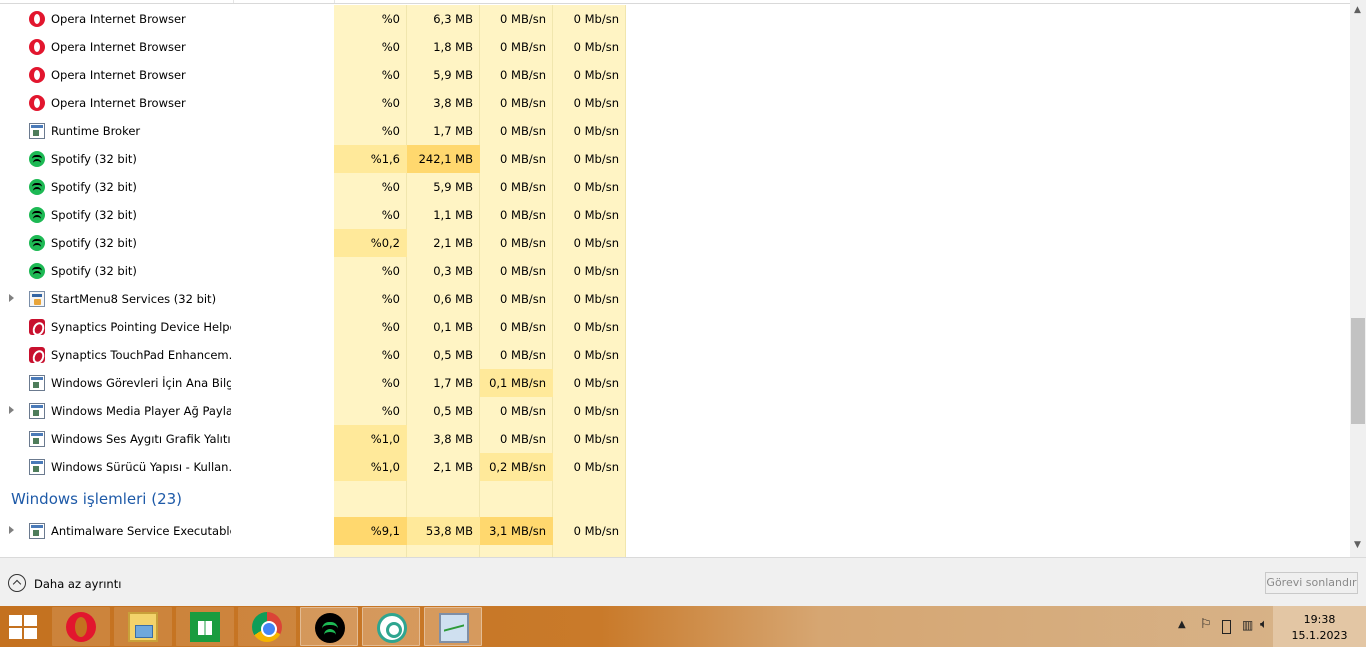 This screenshot has height=647, width=1366. Describe the element at coordinates (391, 626) in the screenshot. I see `ccleaner-taskbar-button` at that location.